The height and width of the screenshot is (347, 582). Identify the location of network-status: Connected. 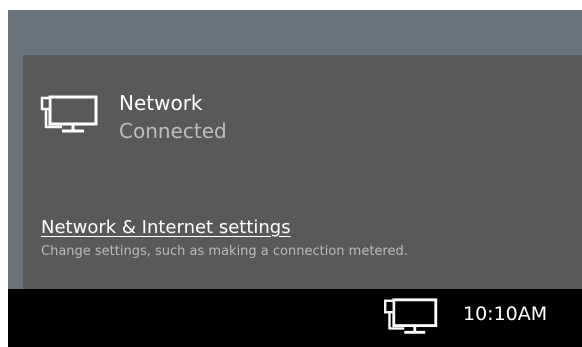
(173, 131).